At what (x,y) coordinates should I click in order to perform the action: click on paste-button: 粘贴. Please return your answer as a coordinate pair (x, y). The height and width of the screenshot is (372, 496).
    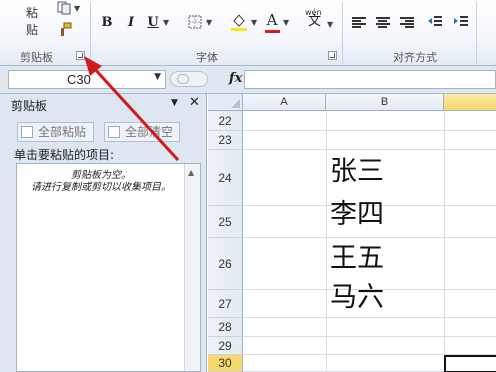
    Looking at the image, I should click on (26, 22).